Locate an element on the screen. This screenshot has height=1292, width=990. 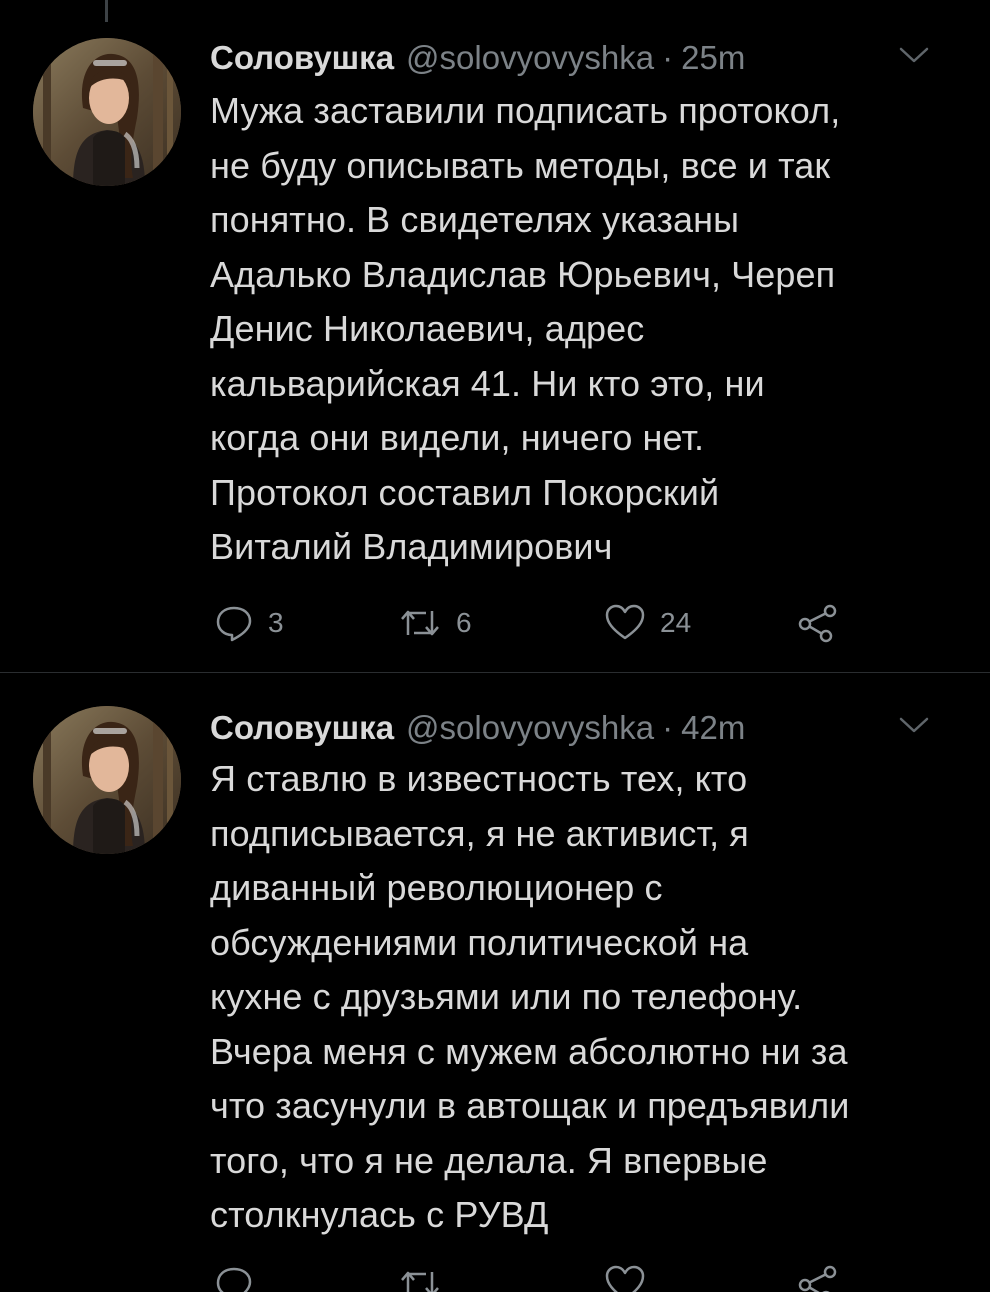
tweet-header: Соловушка @solovyovyshka · 42m is located at coordinates (580, 728).